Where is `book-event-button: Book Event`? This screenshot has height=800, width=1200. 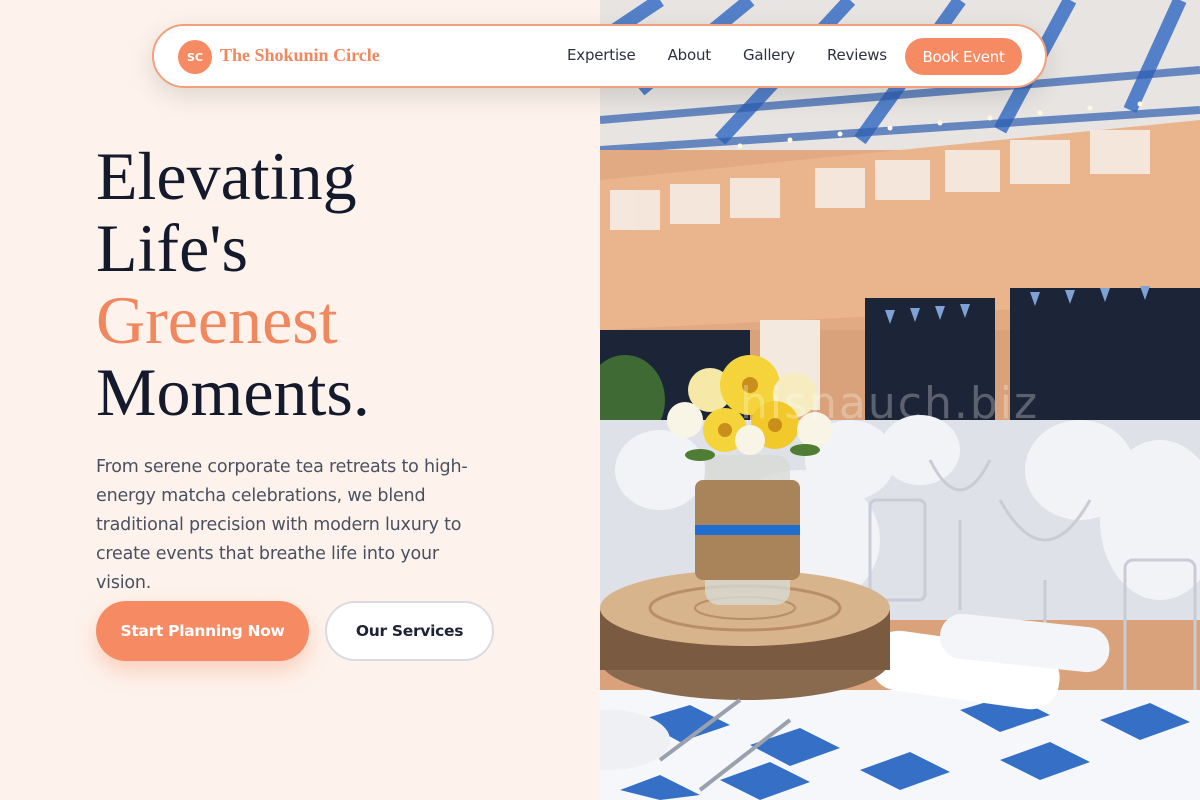 book-event-button: Book Event is located at coordinates (963, 56).